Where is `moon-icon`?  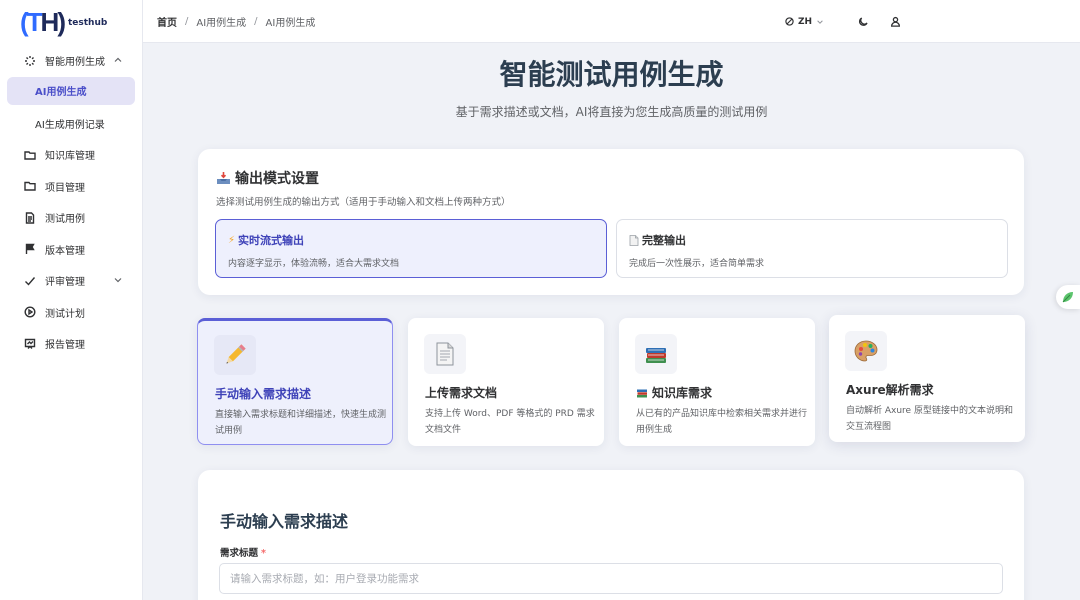
moon-icon is located at coordinates (863, 22).